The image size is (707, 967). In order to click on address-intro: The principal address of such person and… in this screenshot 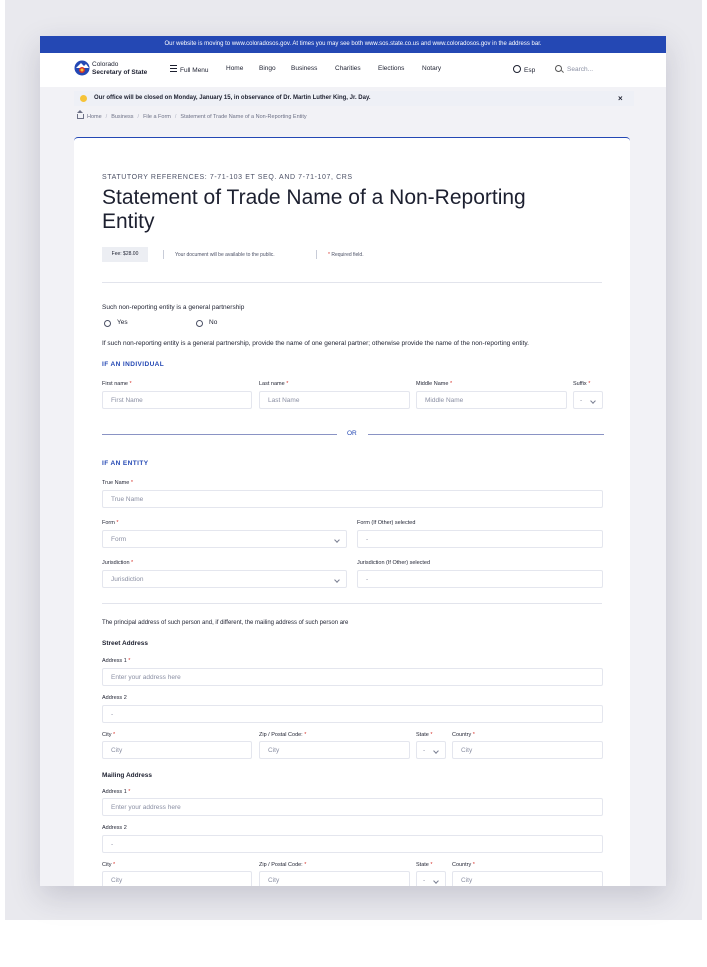, I will do `click(225, 623)`.